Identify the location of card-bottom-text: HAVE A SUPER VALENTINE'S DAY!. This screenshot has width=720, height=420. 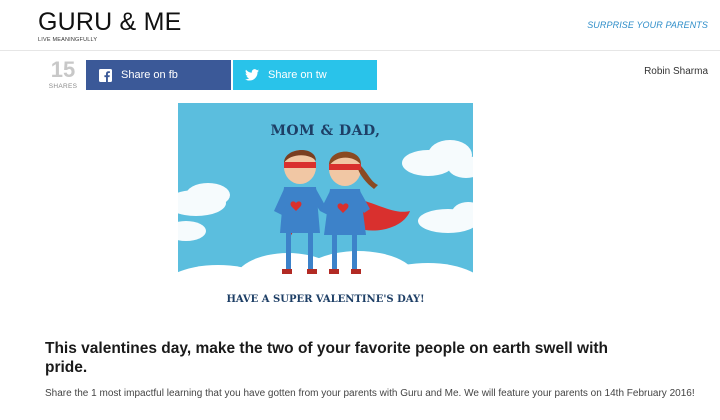
(325, 299).